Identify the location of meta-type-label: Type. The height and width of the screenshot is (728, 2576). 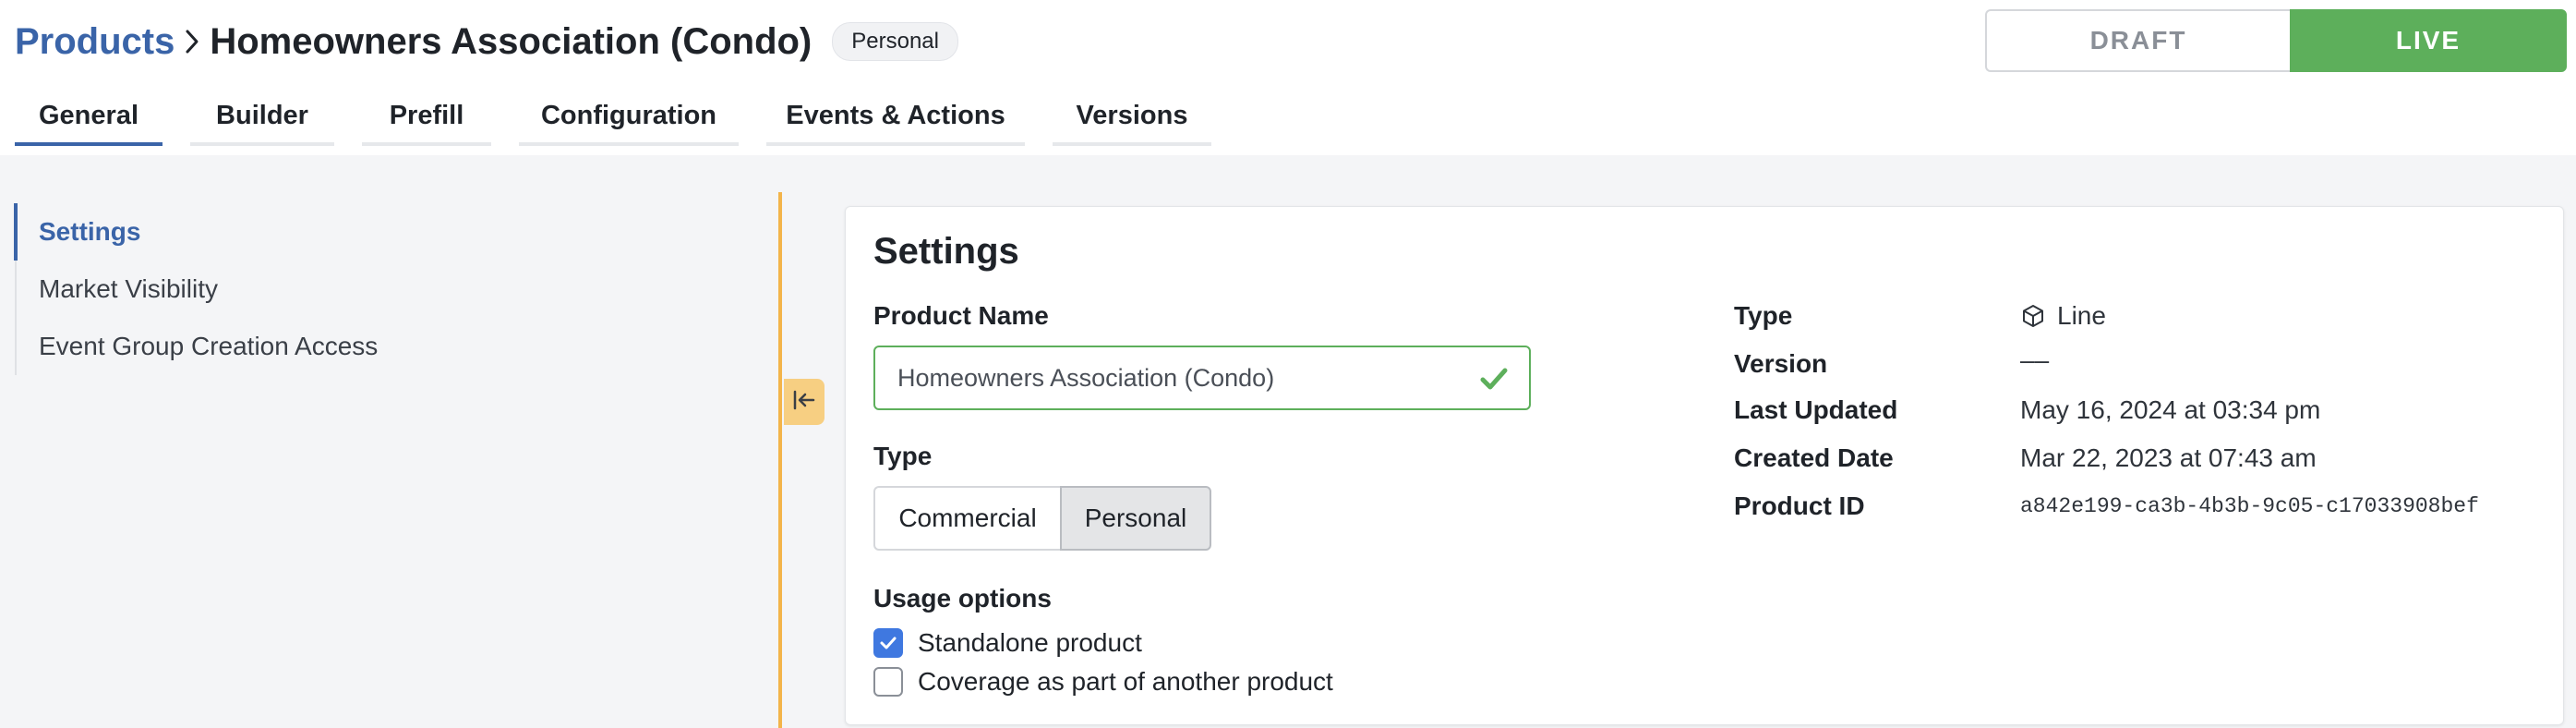
(1763, 315).